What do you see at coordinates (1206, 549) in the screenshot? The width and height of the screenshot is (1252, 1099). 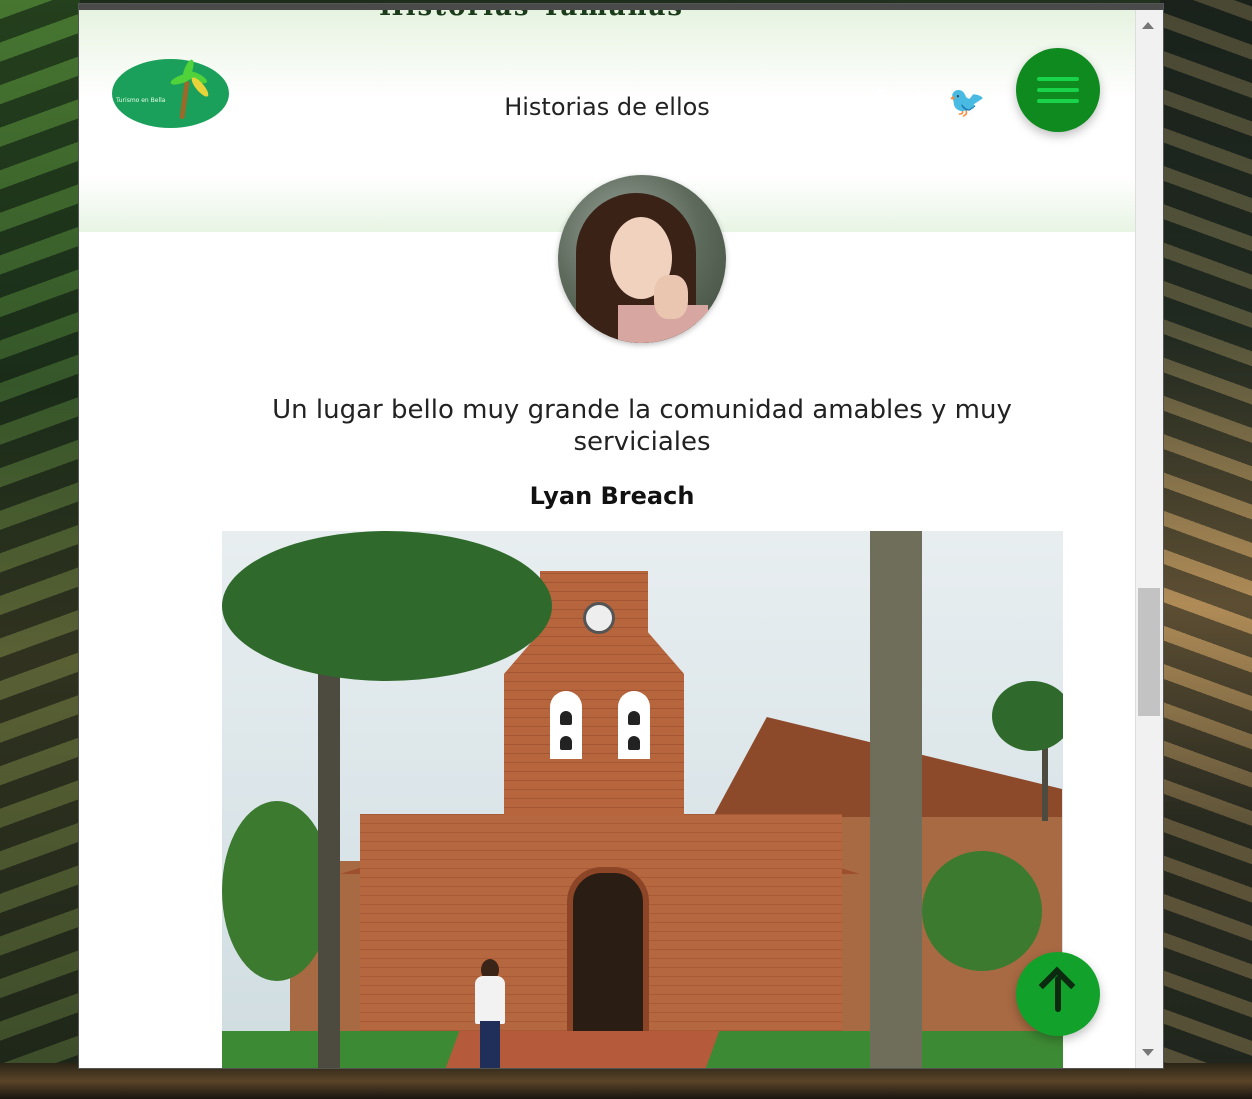 I see `background-right-rocks` at bounding box center [1206, 549].